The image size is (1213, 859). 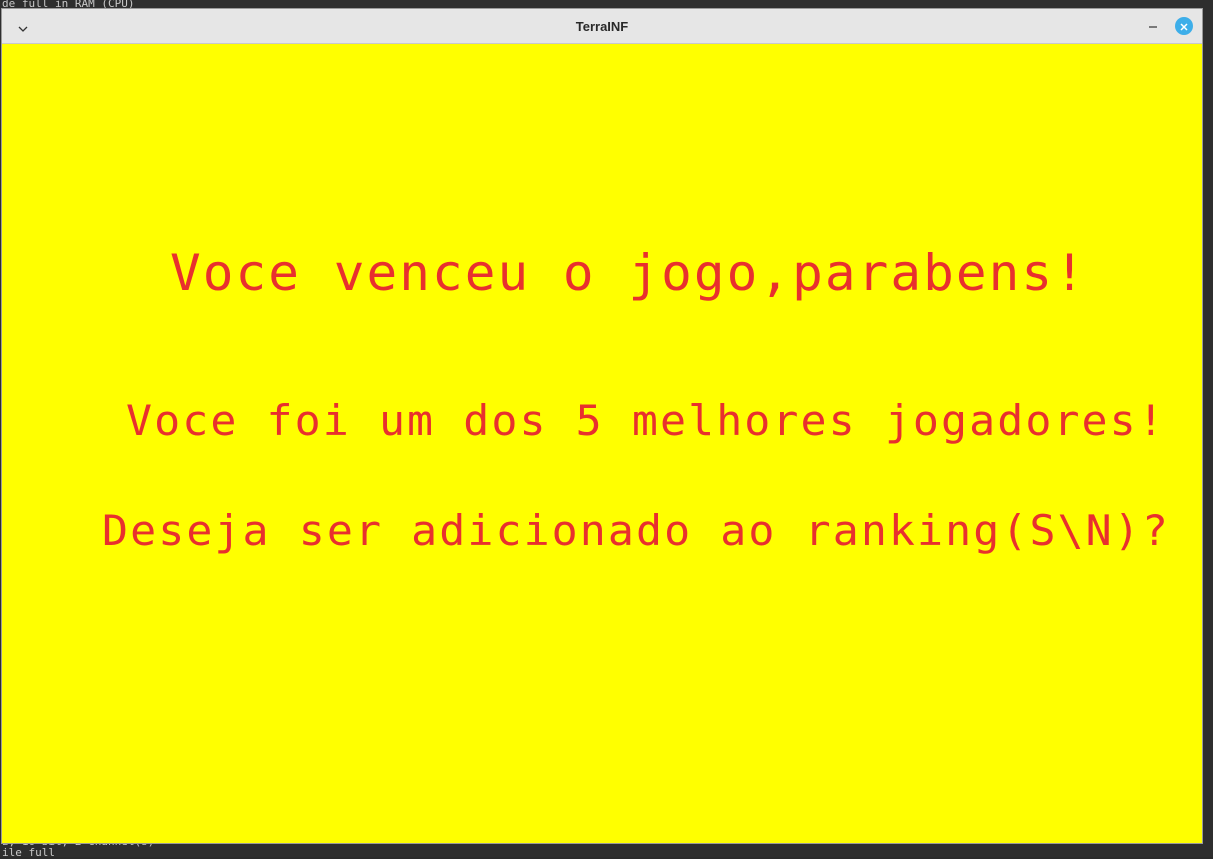 I want to click on terminal-line-bottom-2: ile full, so click(x=28, y=852).